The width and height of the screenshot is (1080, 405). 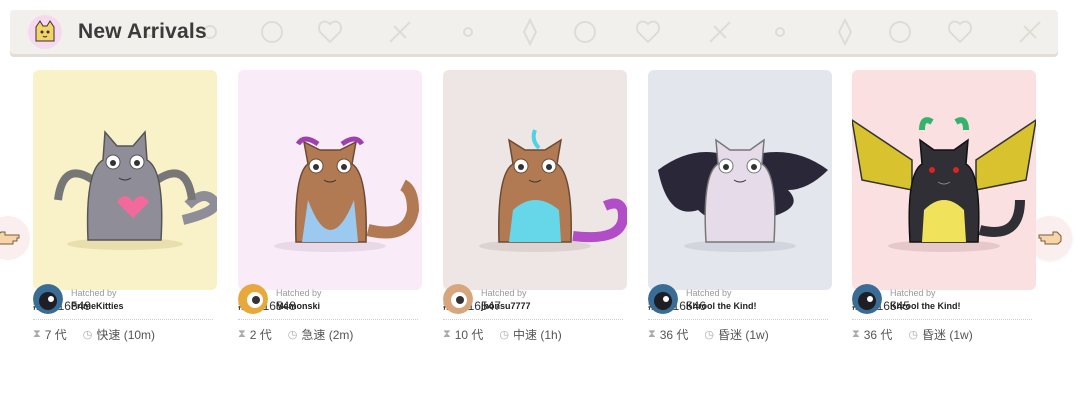 What do you see at coordinates (10, 238) in the screenshot?
I see `pointing-hand-left-icon` at bounding box center [10, 238].